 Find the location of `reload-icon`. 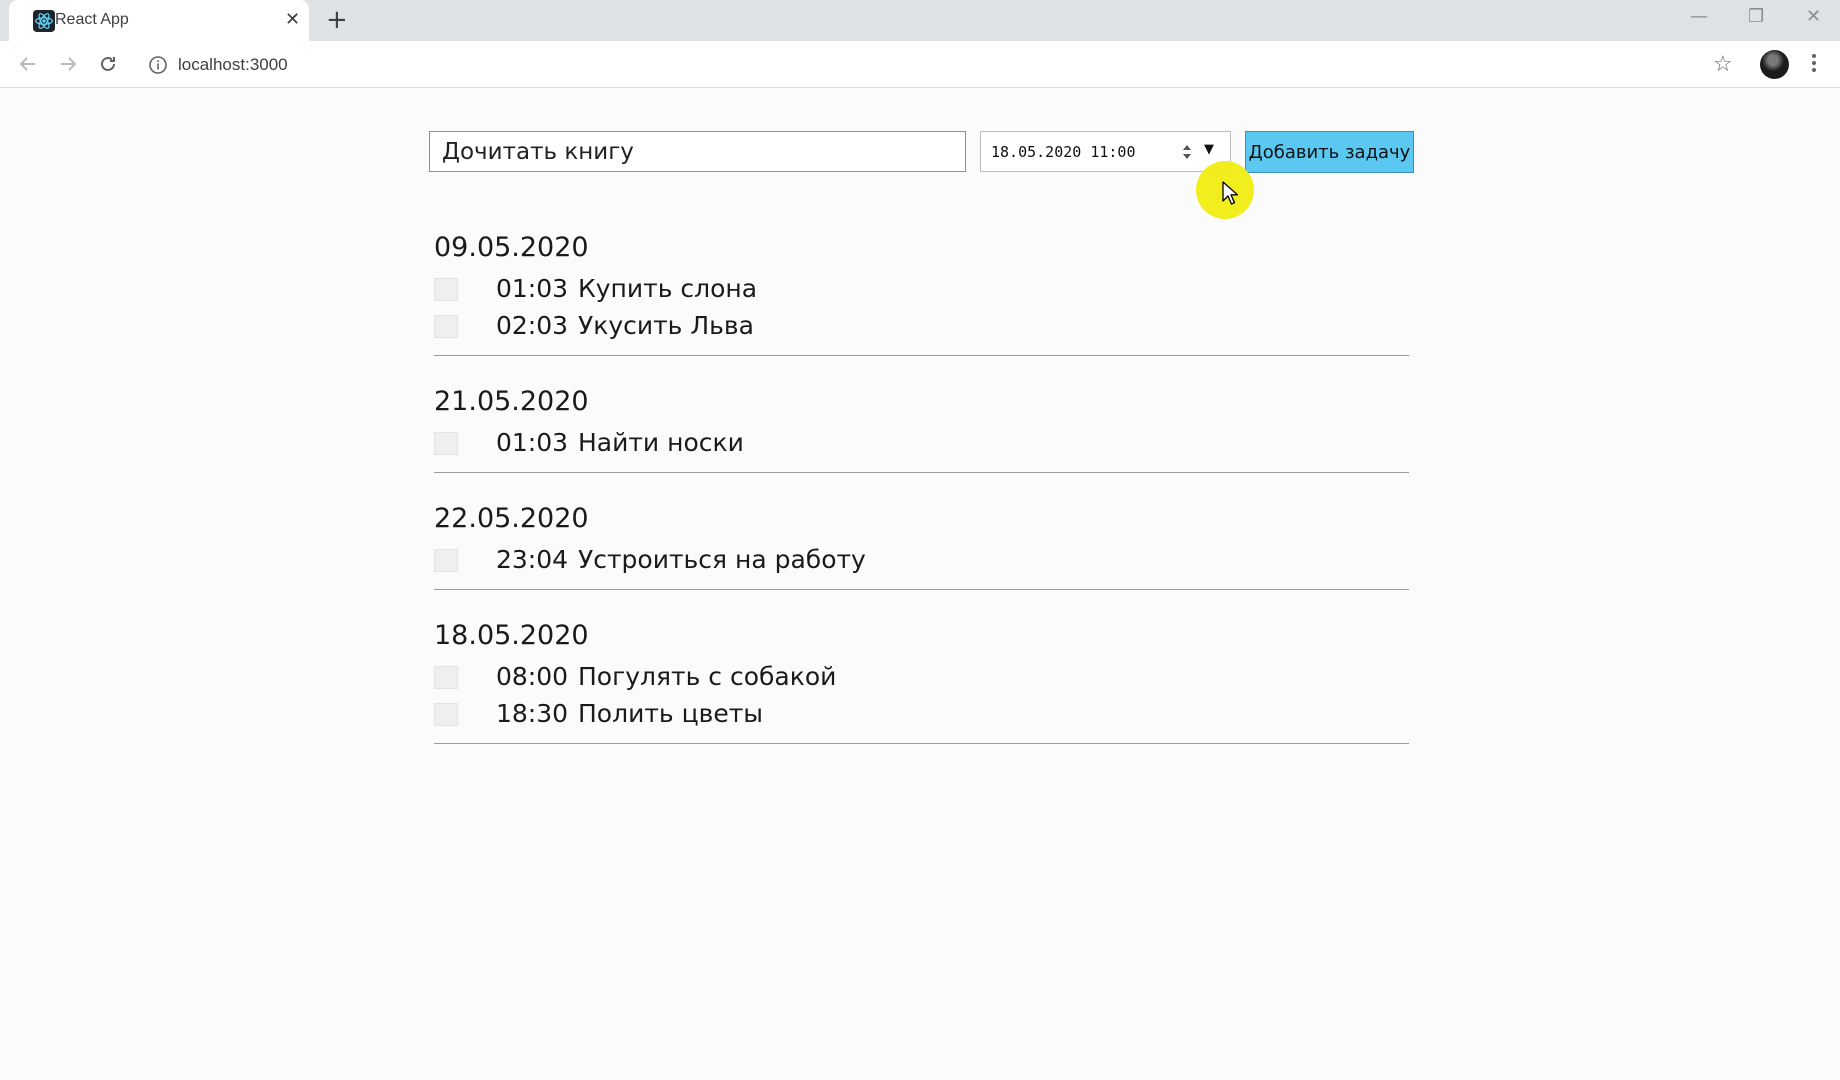

reload-icon is located at coordinates (108, 64).